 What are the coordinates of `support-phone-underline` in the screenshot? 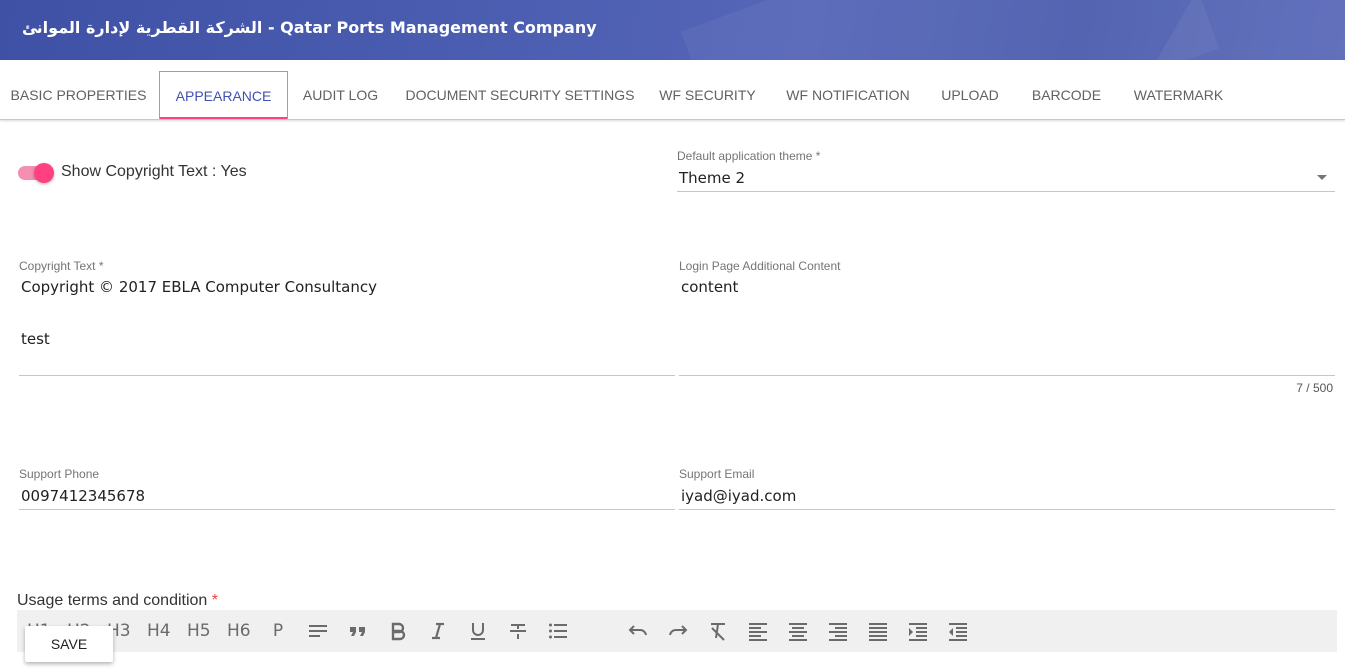 It's located at (347, 509).